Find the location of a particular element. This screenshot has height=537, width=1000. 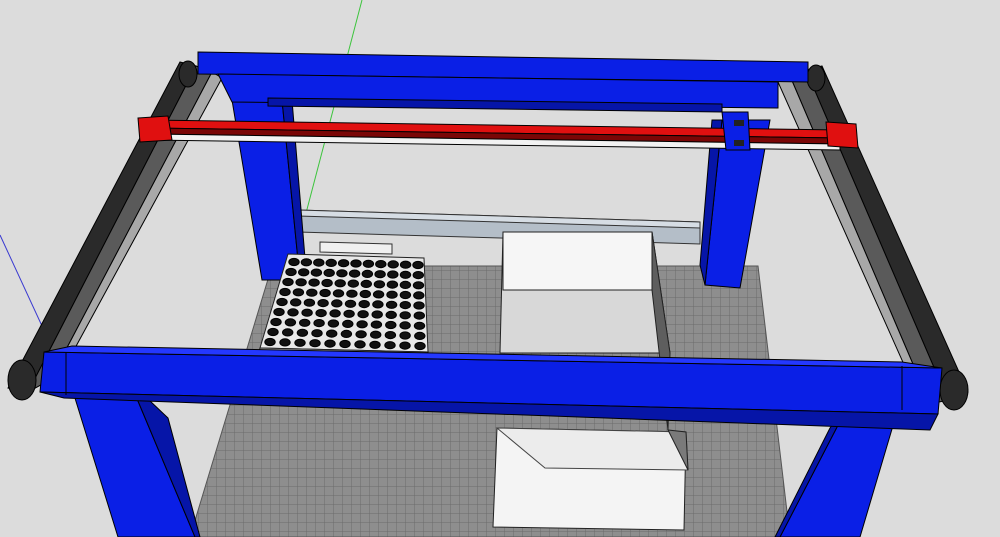

right-rail-pulley-top is located at coordinates (816, 78).